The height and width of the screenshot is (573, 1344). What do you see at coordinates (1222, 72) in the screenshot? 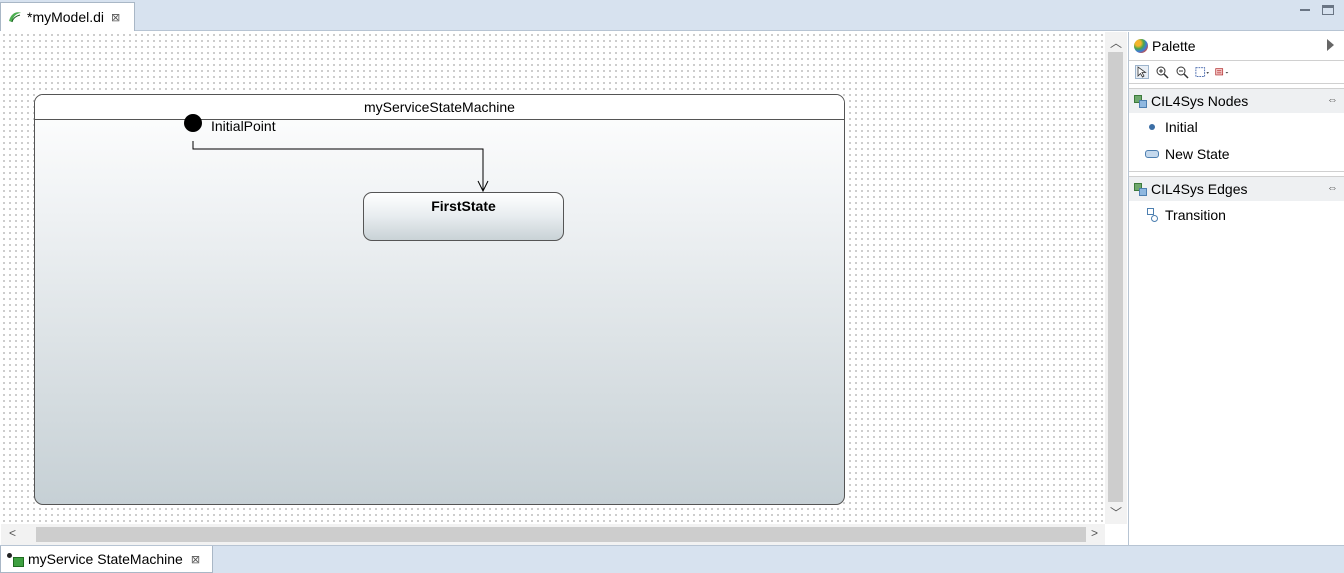
I see `note-tool-icon` at bounding box center [1222, 72].